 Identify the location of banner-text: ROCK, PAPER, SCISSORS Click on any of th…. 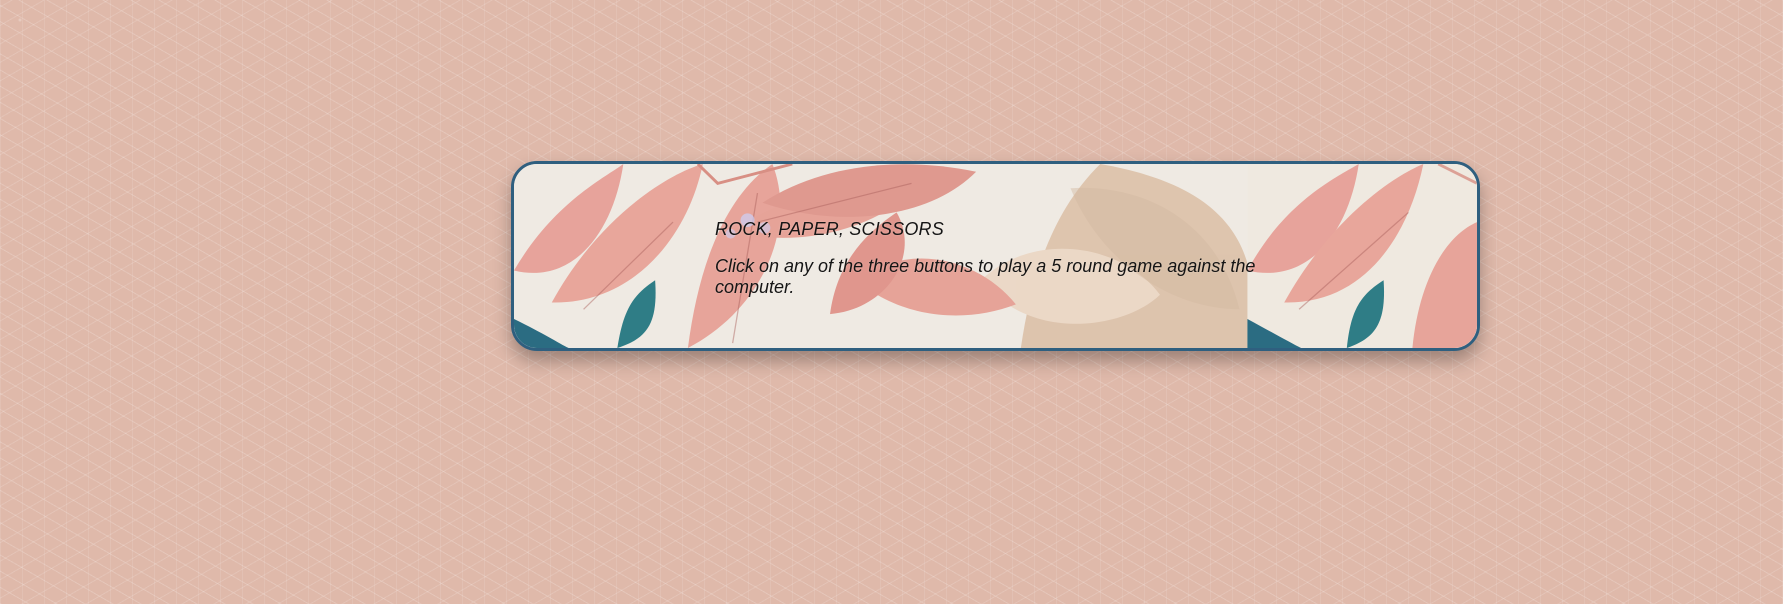
(995, 258).